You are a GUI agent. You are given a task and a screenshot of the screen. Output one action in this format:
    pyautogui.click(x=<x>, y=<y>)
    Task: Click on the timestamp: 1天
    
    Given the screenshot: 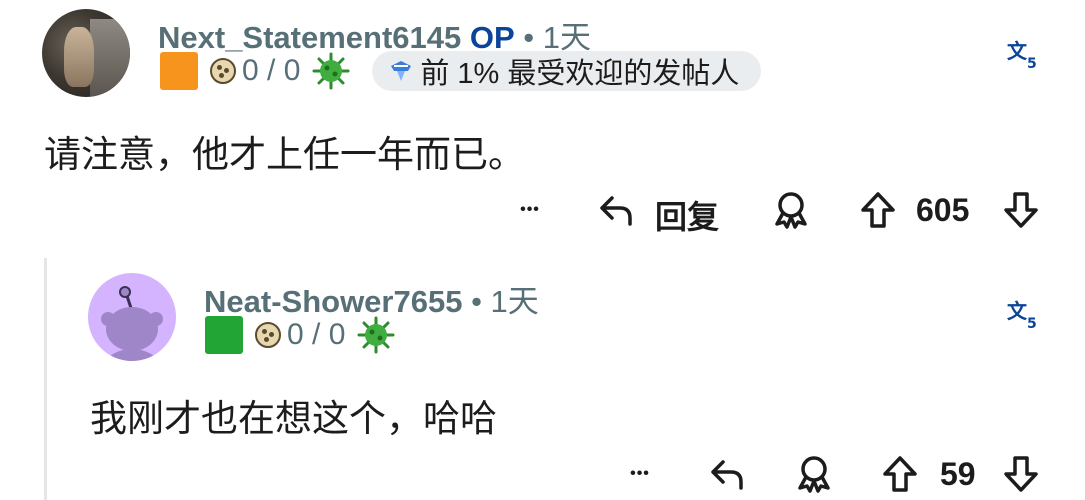 What is the action you would take?
    pyautogui.click(x=514, y=301)
    